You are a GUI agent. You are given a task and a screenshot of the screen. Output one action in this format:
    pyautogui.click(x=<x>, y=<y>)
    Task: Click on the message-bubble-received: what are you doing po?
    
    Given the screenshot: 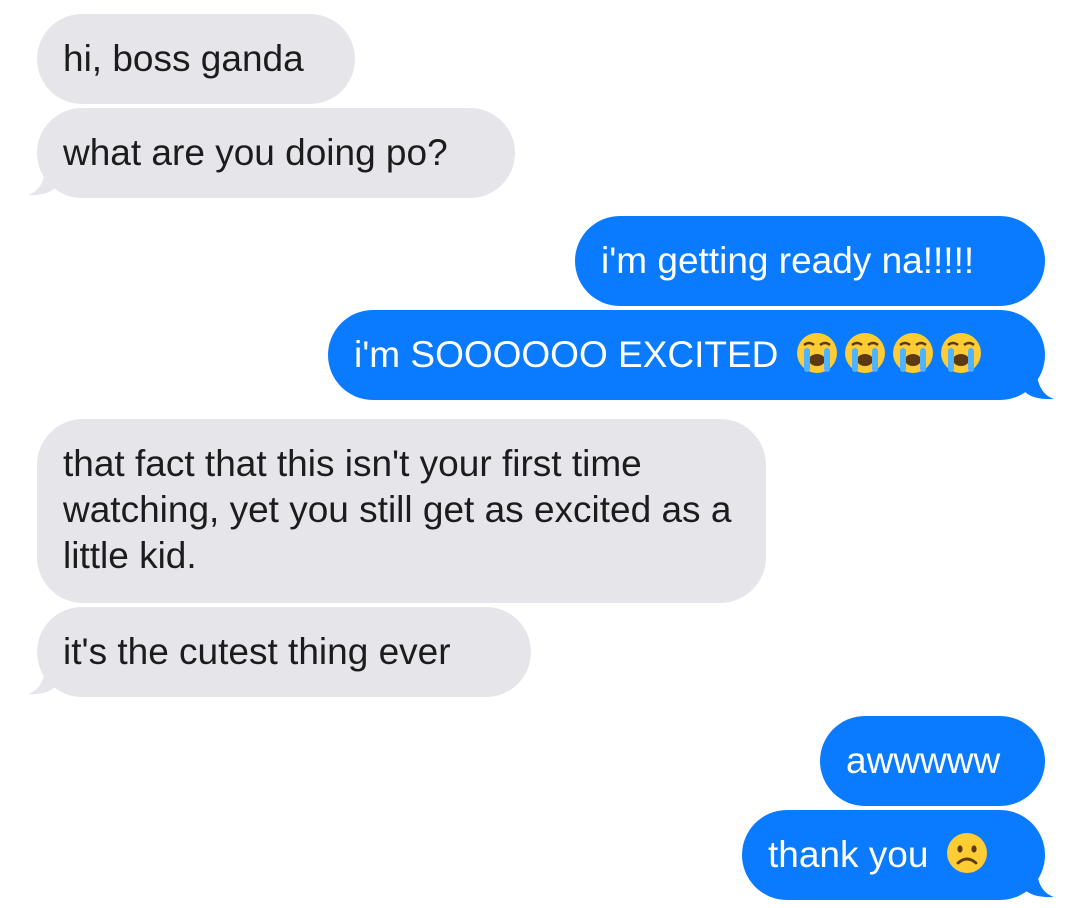 What is the action you would take?
    pyautogui.click(x=276, y=153)
    